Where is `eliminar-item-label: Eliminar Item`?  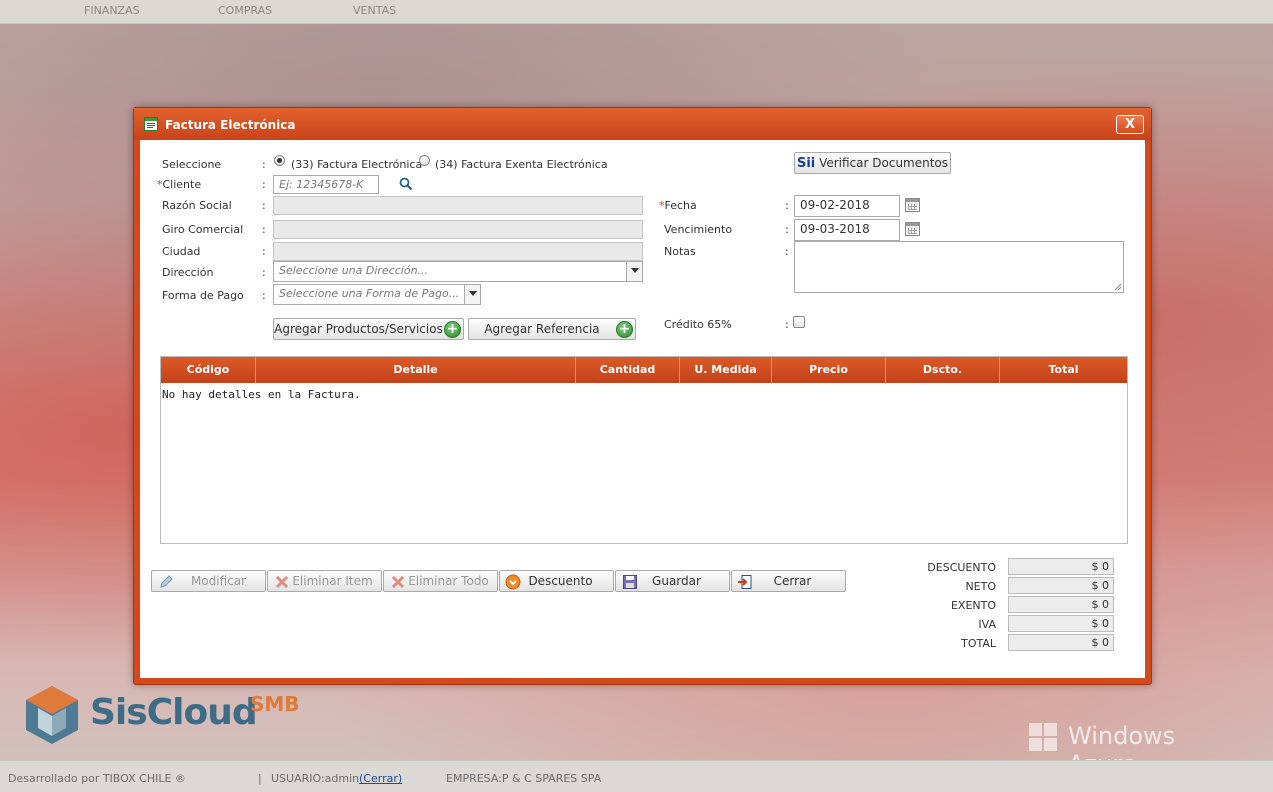
eliminar-item-label: Eliminar Item is located at coordinates (332, 581).